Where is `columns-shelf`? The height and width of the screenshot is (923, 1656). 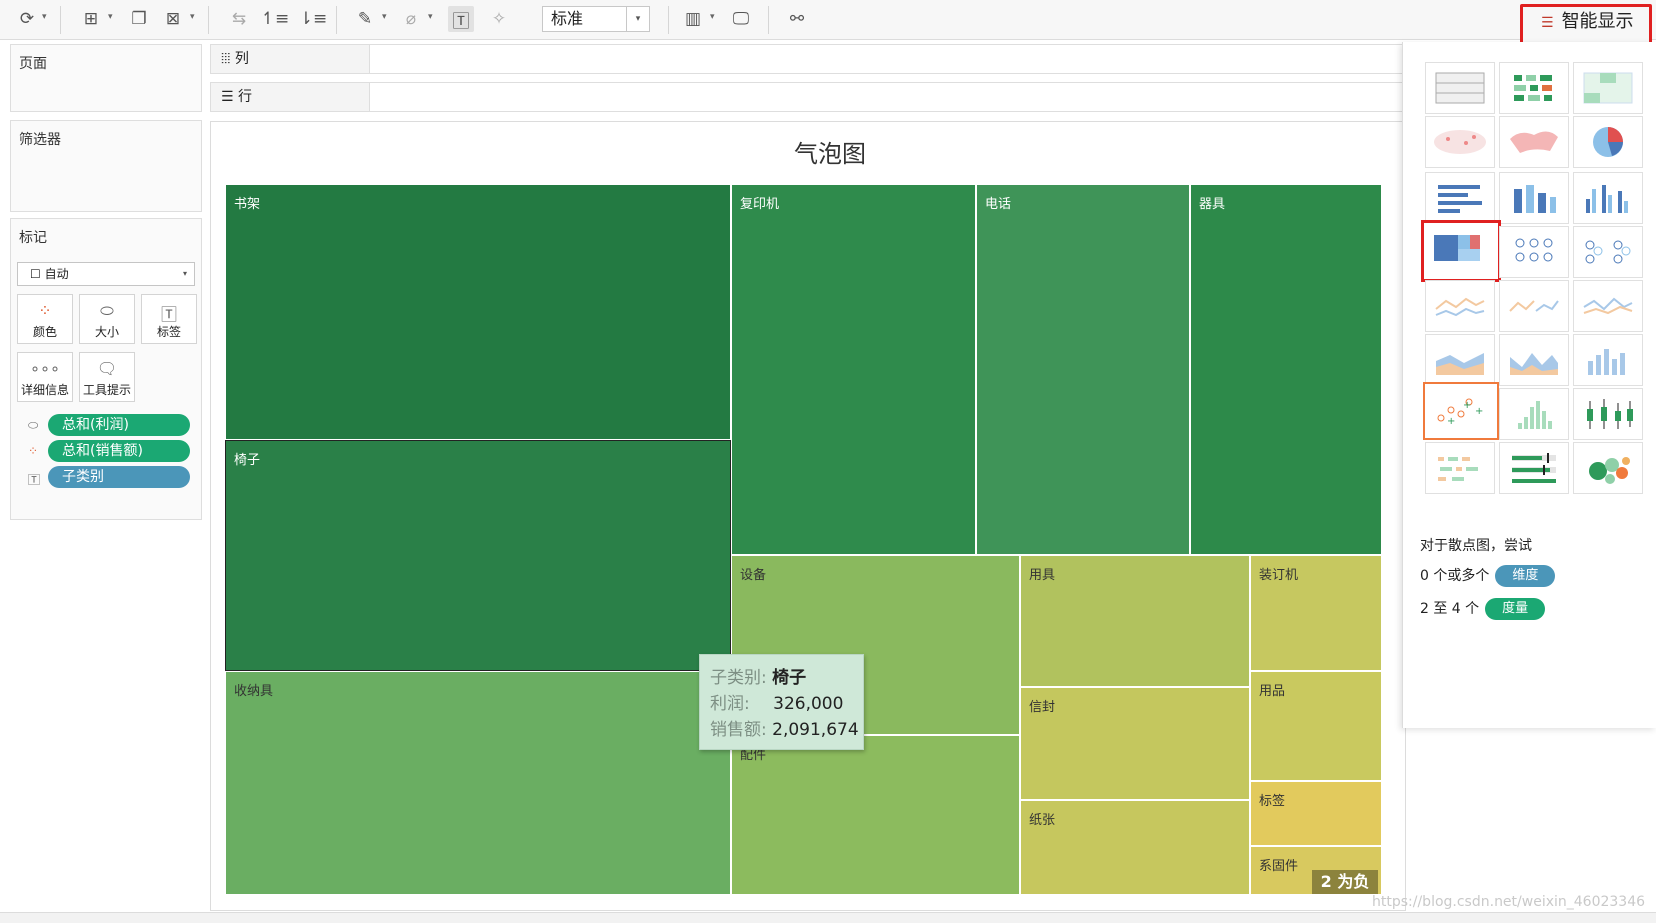 columns-shelf is located at coordinates (886, 59).